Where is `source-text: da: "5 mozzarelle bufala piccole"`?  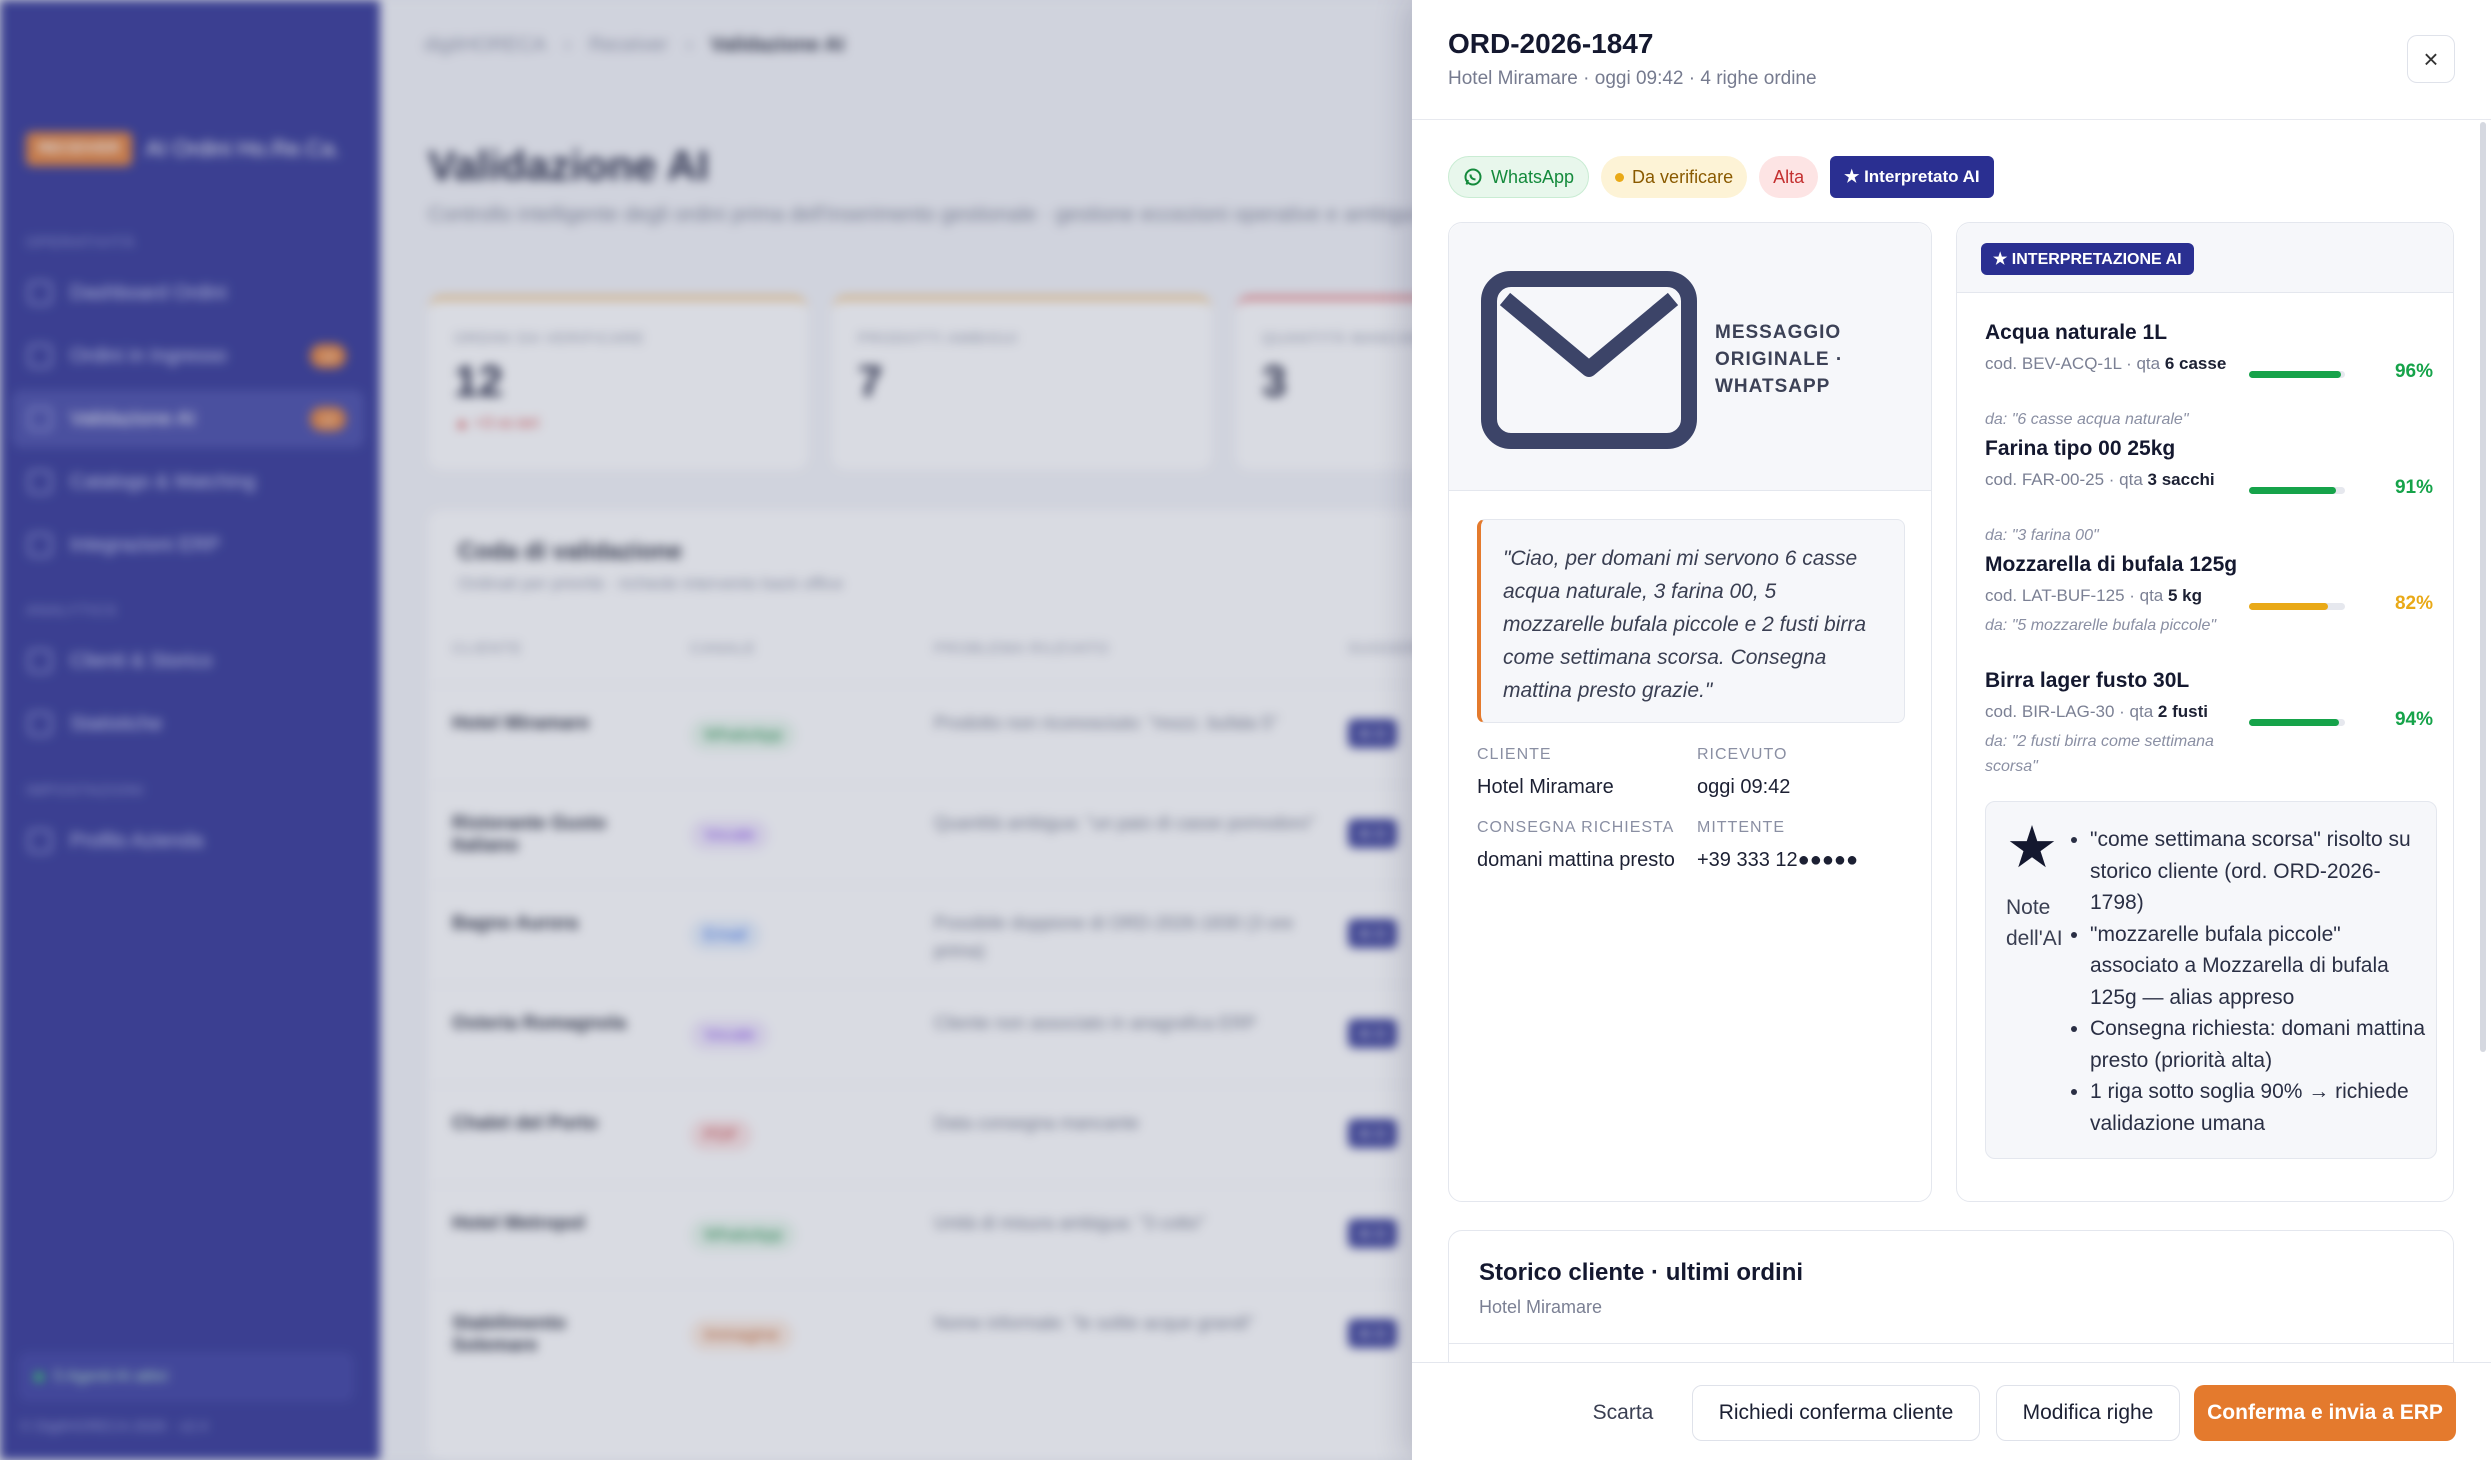
source-text: da: "5 mozzarelle bufala piccole" is located at coordinates (2101, 625).